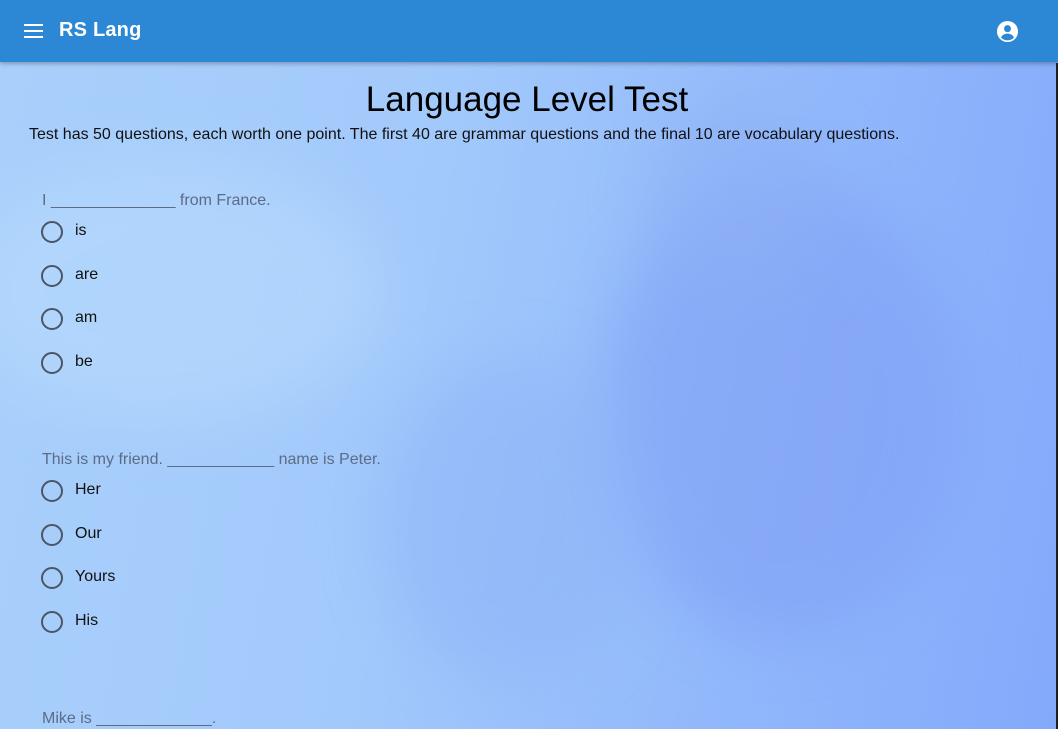  I want to click on question-text: Mike is _____________., so click(129, 718).